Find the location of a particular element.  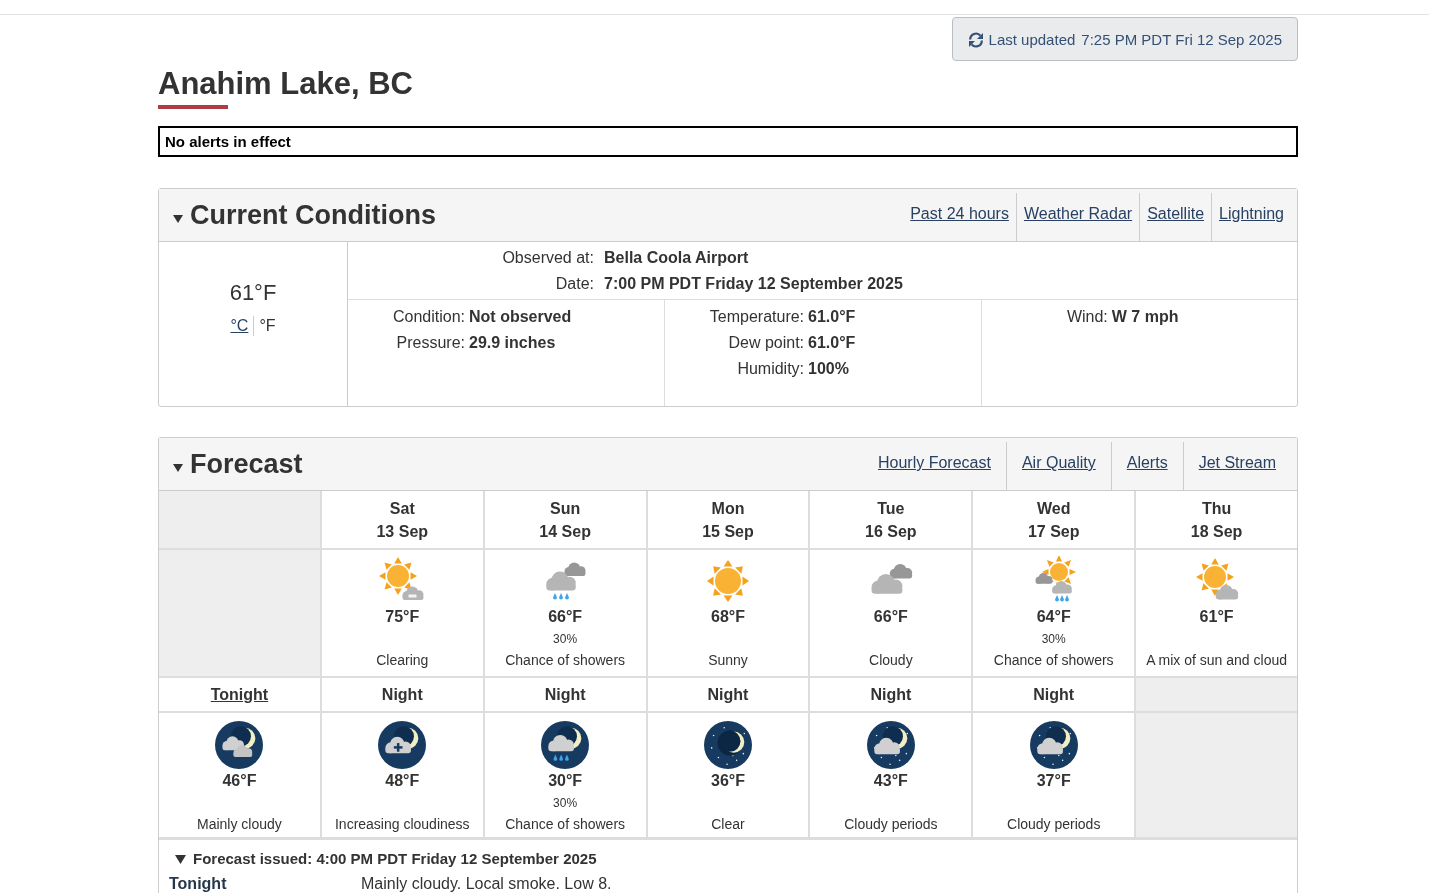

field-label: Wind: is located at coordinates (1087, 317).